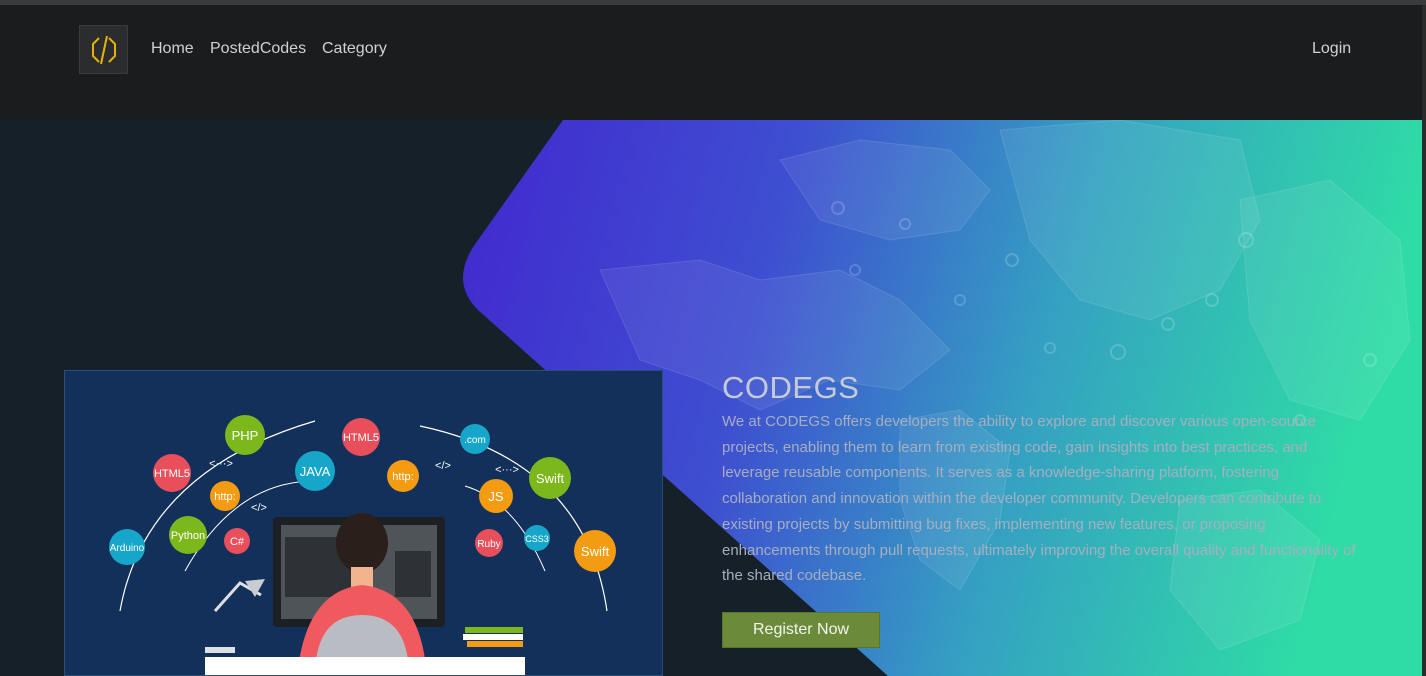  Describe the element at coordinates (443, 466) in the screenshot. I see `symbol-tag-b: </>` at that location.